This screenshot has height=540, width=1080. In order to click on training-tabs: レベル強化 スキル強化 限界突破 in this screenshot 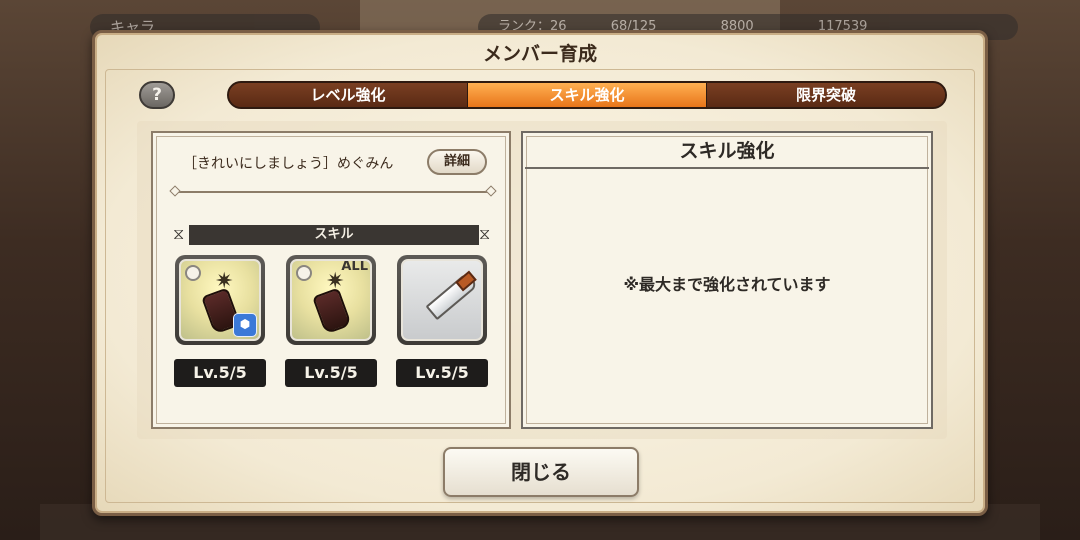, I will do `click(587, 95)`.